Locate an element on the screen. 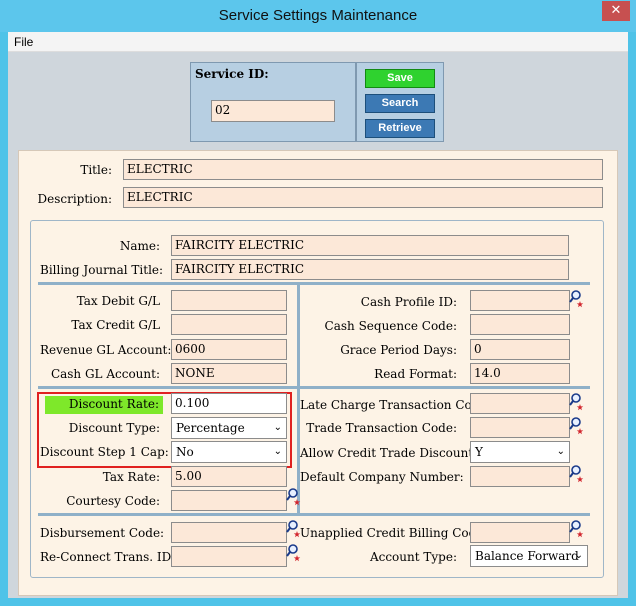 The height and width of the screenshot is (606, 636). default-company-input is located at coordinates (520, 476).